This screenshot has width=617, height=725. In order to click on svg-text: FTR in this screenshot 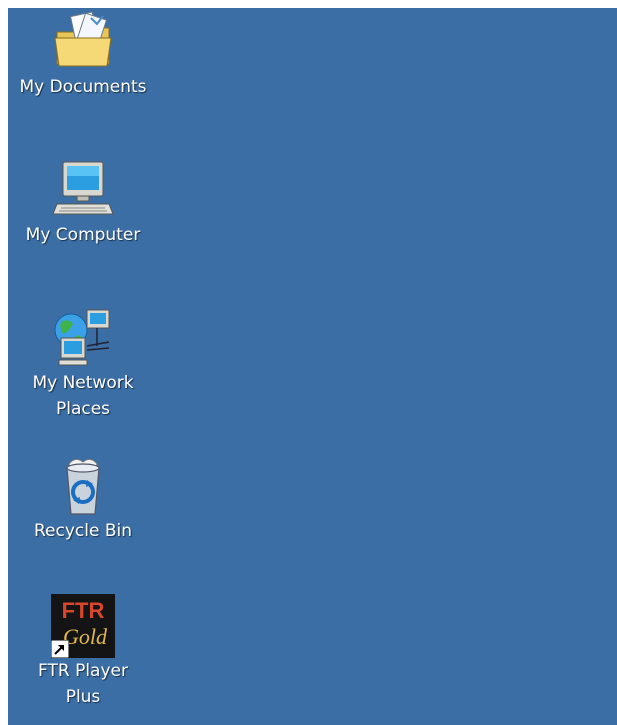, I will do `click(83, 610)`.